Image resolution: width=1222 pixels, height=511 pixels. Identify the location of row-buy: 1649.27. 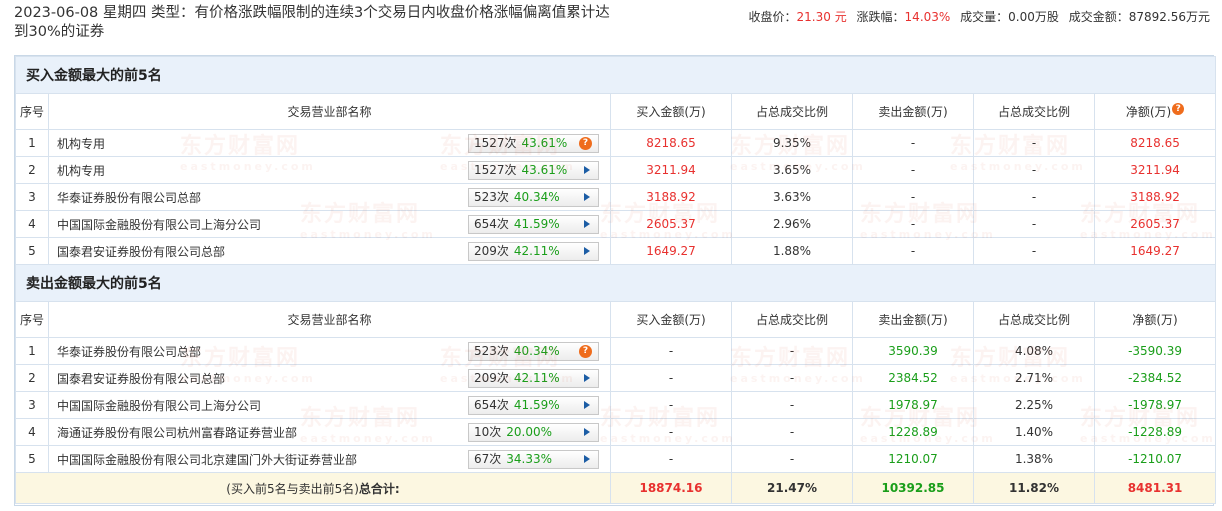
(671, 251).